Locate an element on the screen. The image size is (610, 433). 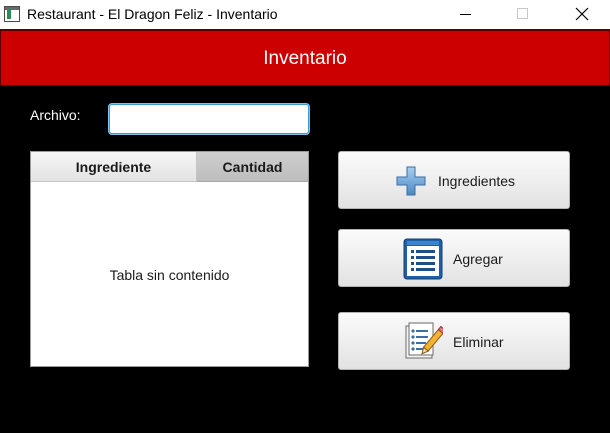
table-empty-message: Tabla sin contenido is located at coordinates (169, 275).